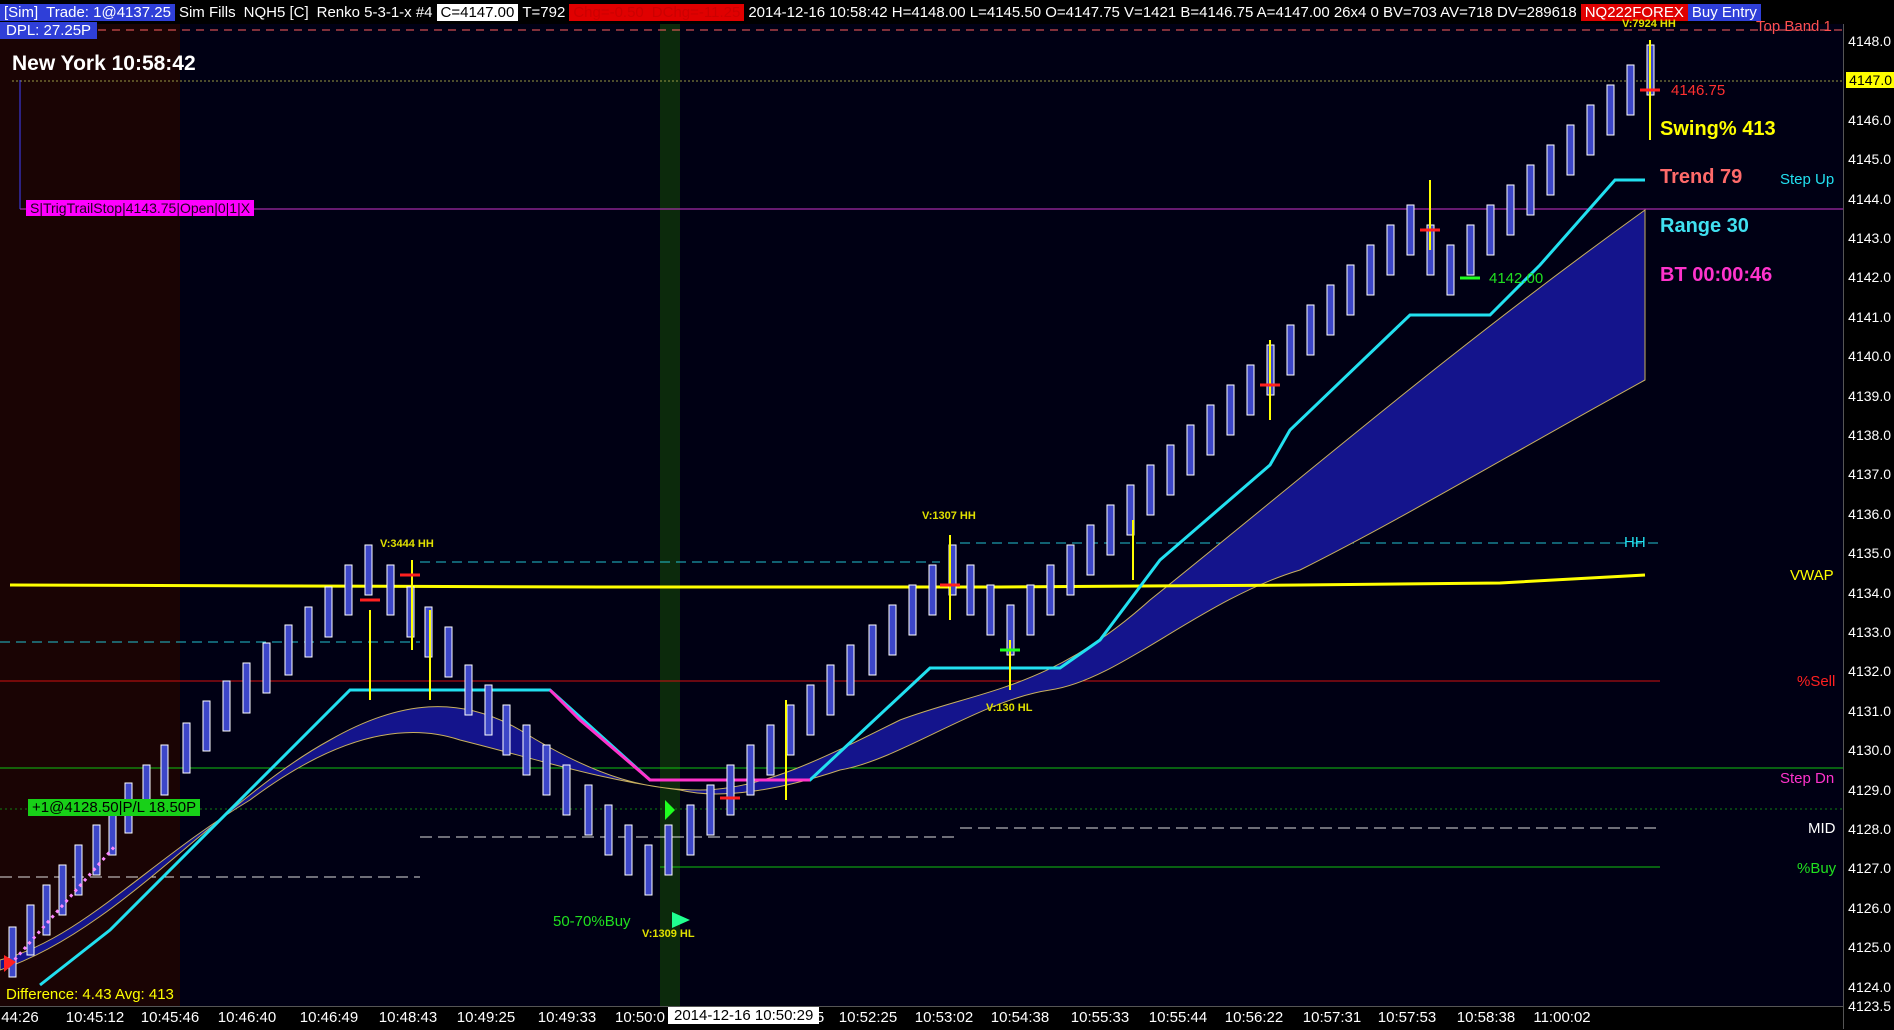 The width and height of the screenshot is (1894, 1030). I want to click on time-tick-label: 10:45:12, so click(95, 1017).